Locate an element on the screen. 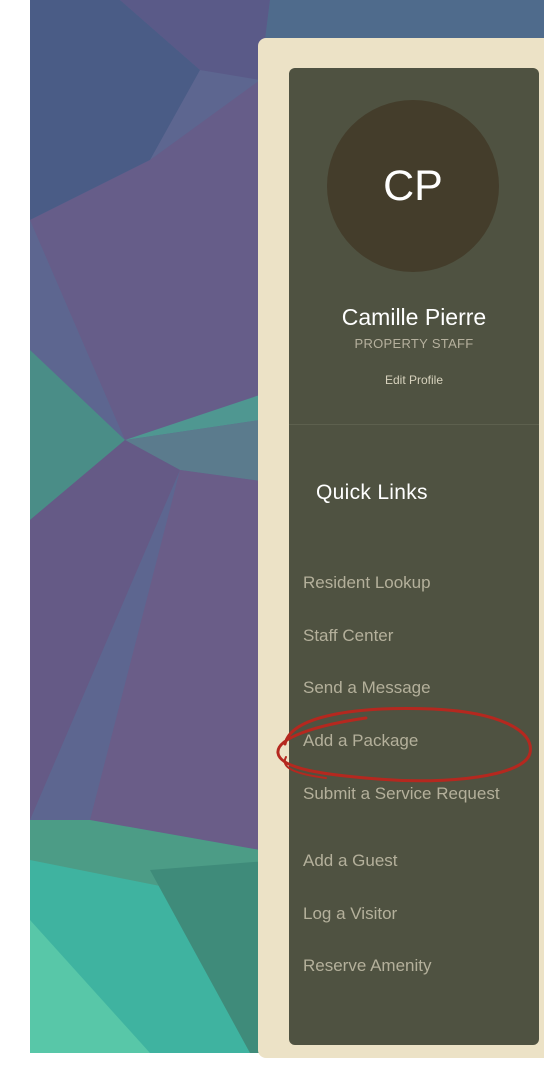 The width and height of the screenshot is (544, 1081). avatar: CP is located at coordinates (413, 186).